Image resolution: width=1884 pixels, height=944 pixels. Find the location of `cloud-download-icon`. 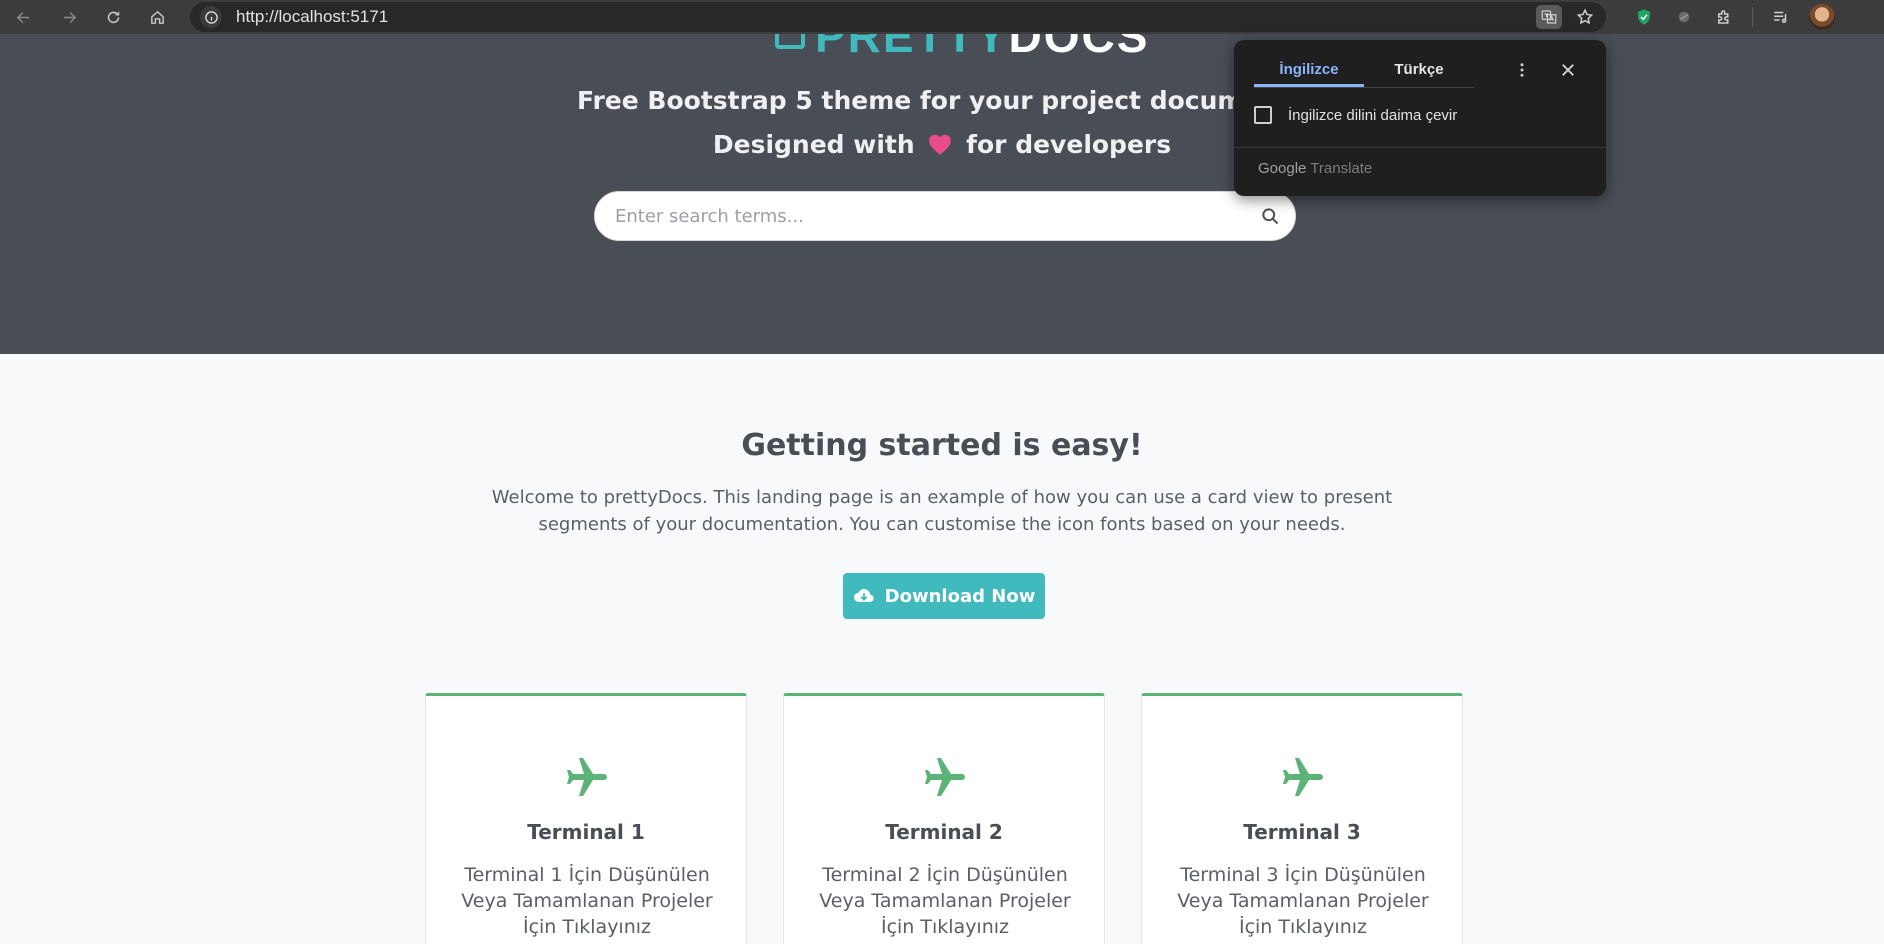

cloud-download-icon is located at coordinates (863, 595).